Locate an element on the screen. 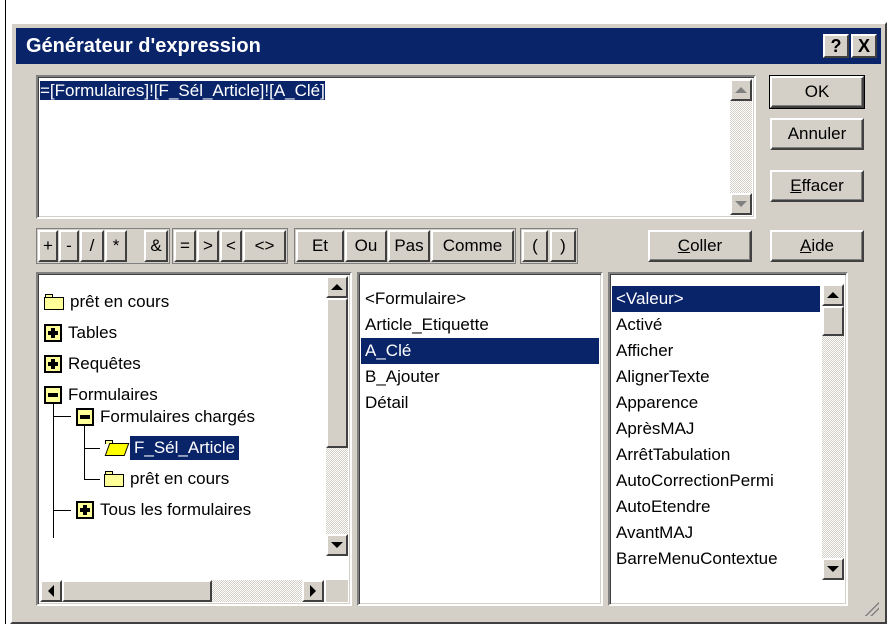 The image size is (887, 624). tree-hscrollbar is located at coordinates (182, 591).